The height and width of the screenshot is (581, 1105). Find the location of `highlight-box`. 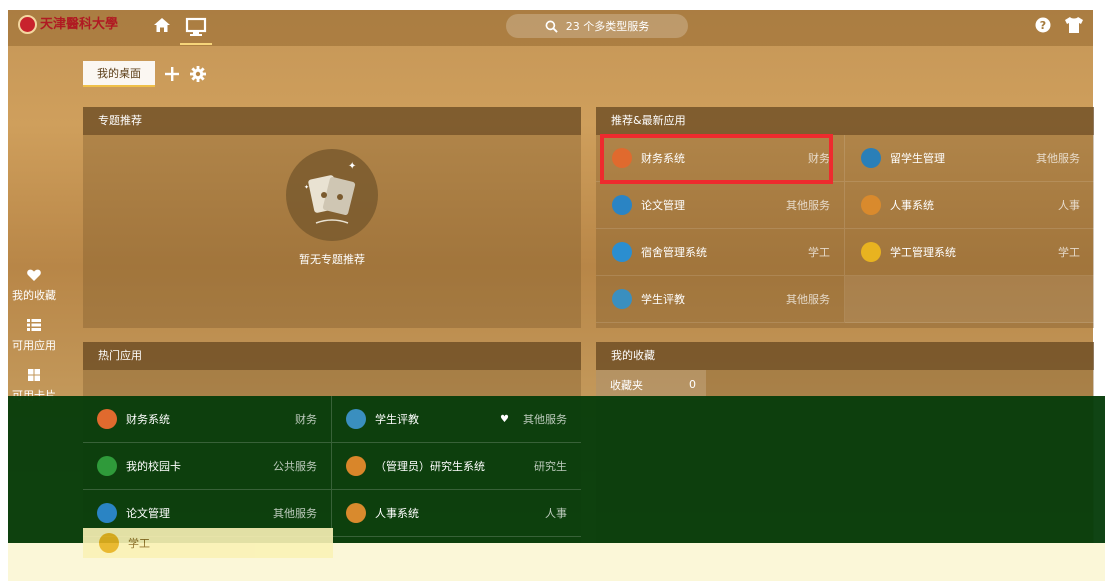

highlight-box is located at coordinates (716, 159).